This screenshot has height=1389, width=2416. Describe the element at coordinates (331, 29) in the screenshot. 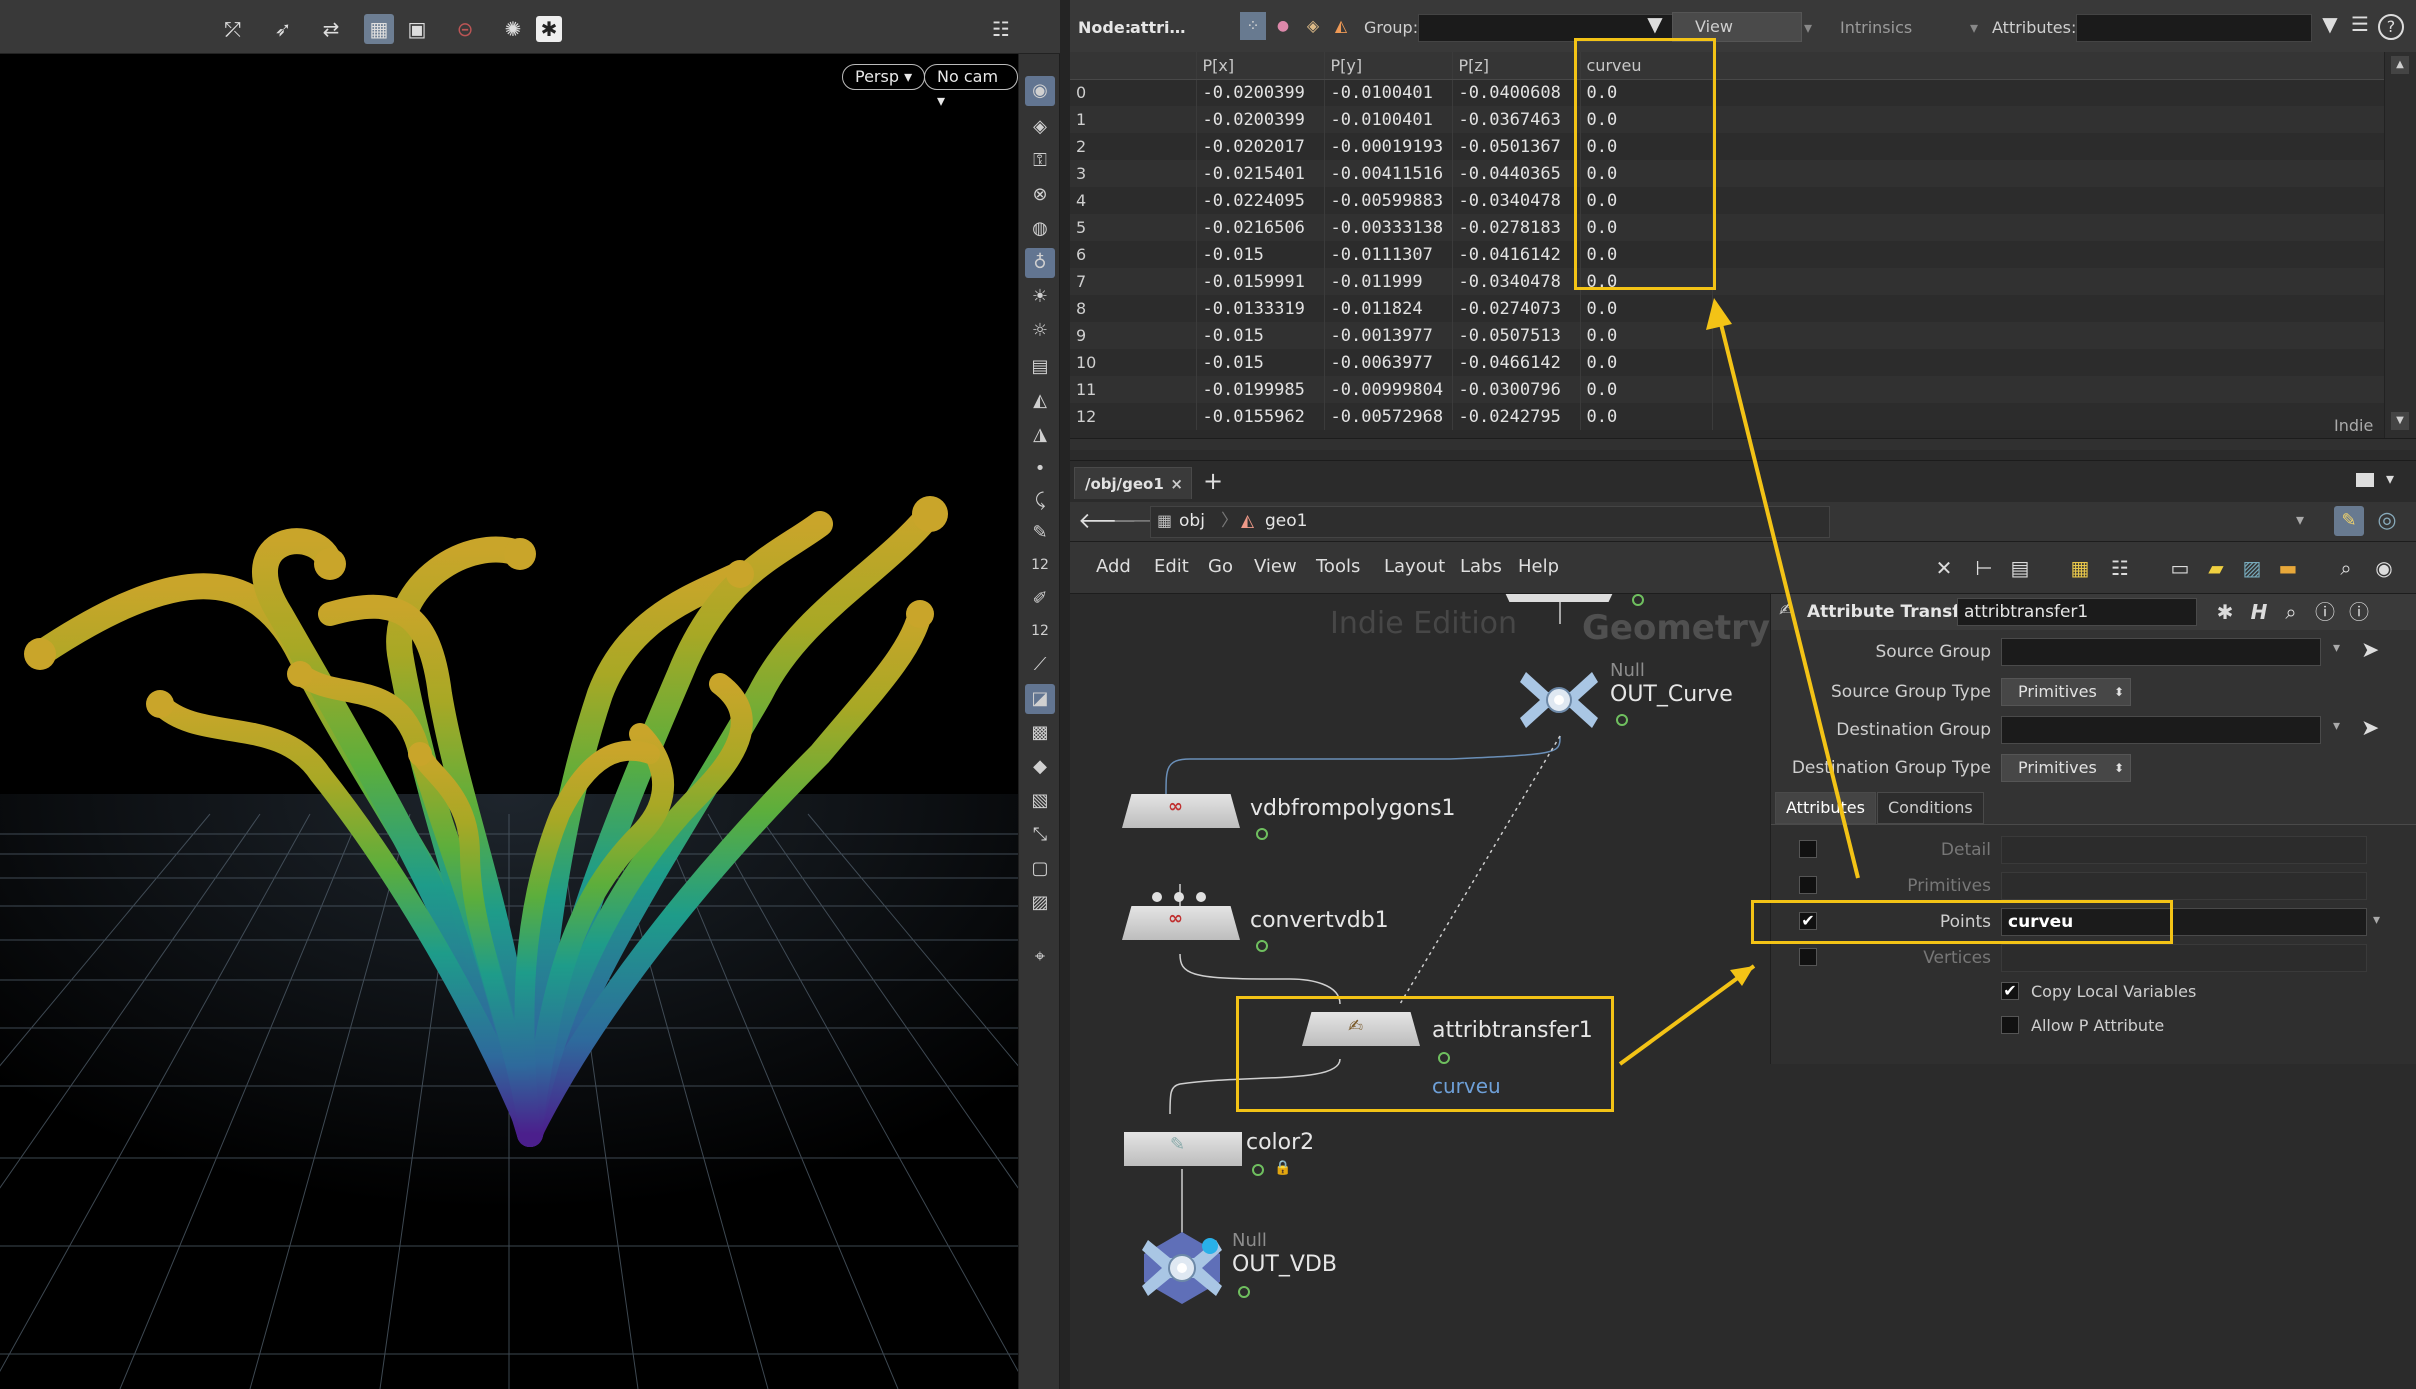

I see `transform-handle-icon: ⇄` at that location.